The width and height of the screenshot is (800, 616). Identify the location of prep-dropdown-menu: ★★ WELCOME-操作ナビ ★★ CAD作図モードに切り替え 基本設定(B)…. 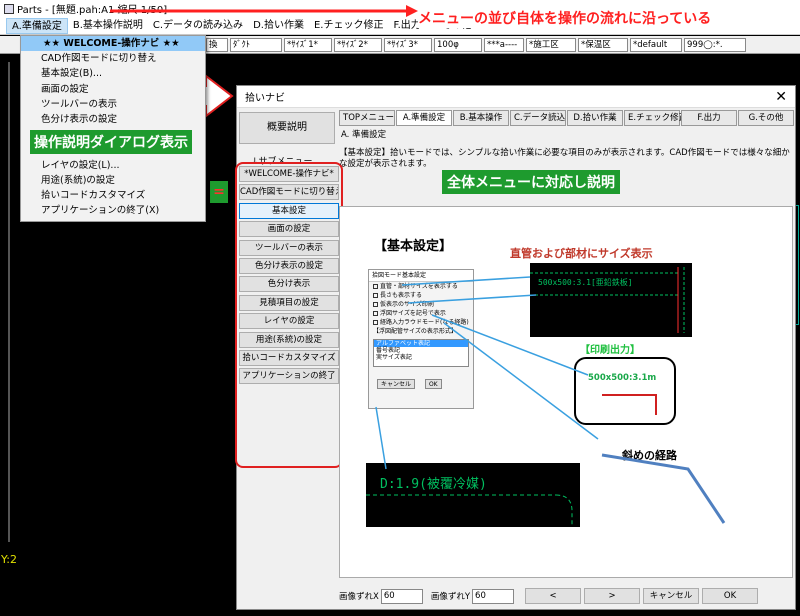
(113, 128).